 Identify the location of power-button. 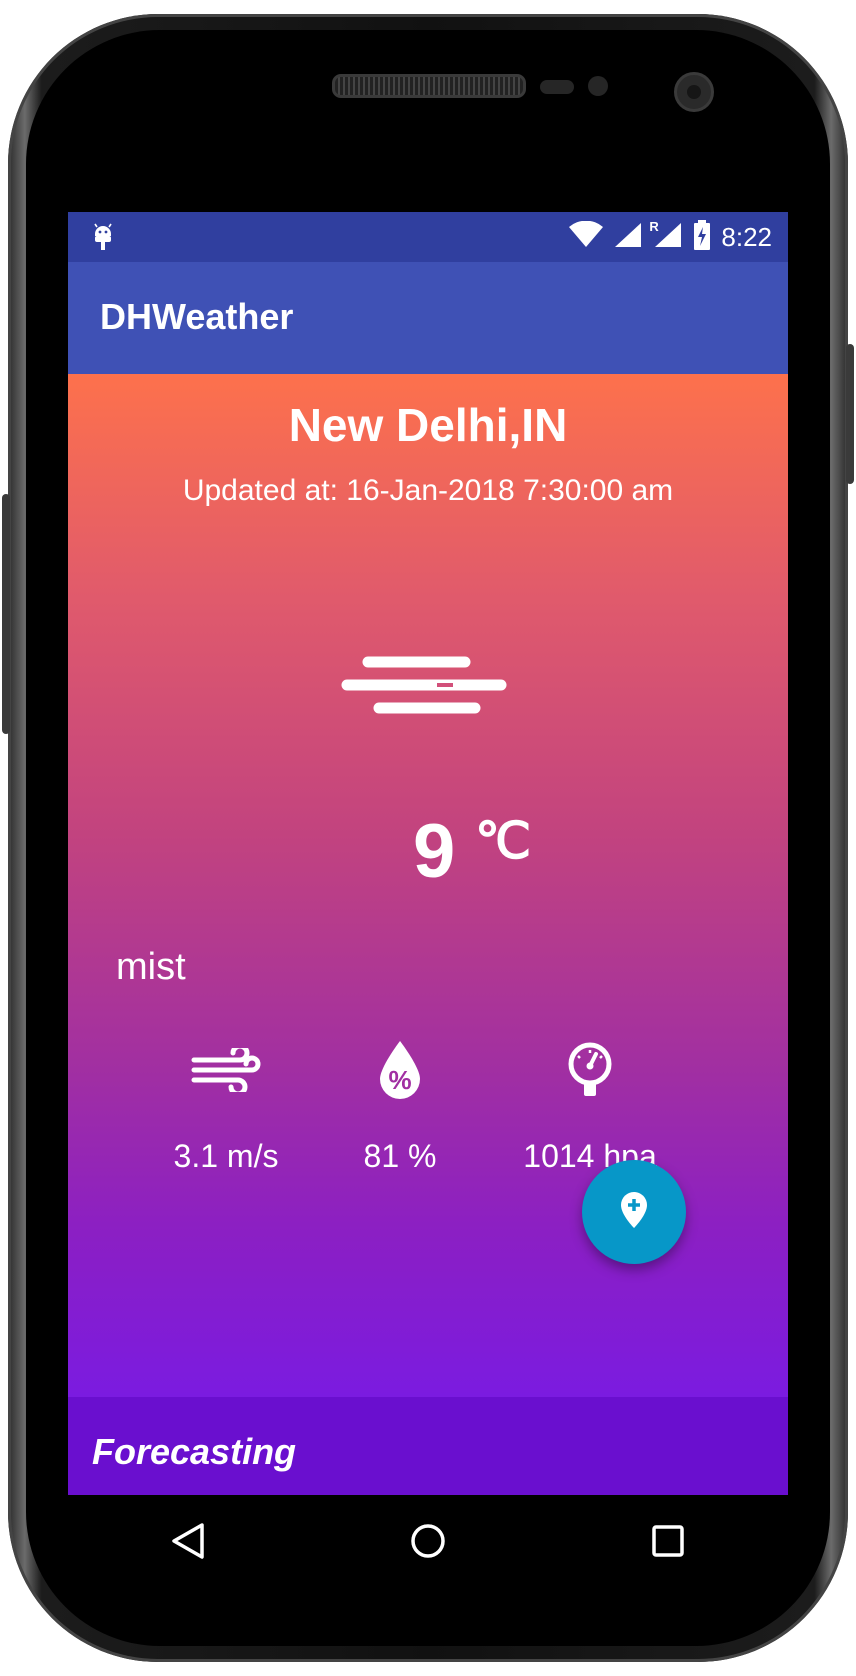
(6, 614).